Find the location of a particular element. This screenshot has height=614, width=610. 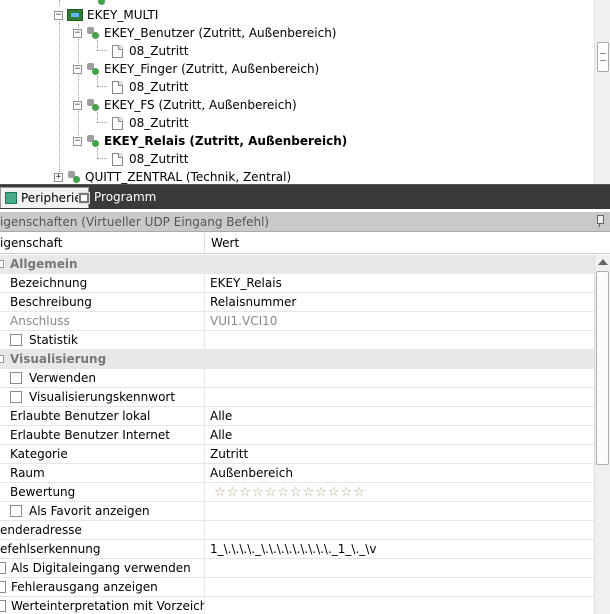

property-name: Visualisierungskennwort is located at coordinates (102, 397).